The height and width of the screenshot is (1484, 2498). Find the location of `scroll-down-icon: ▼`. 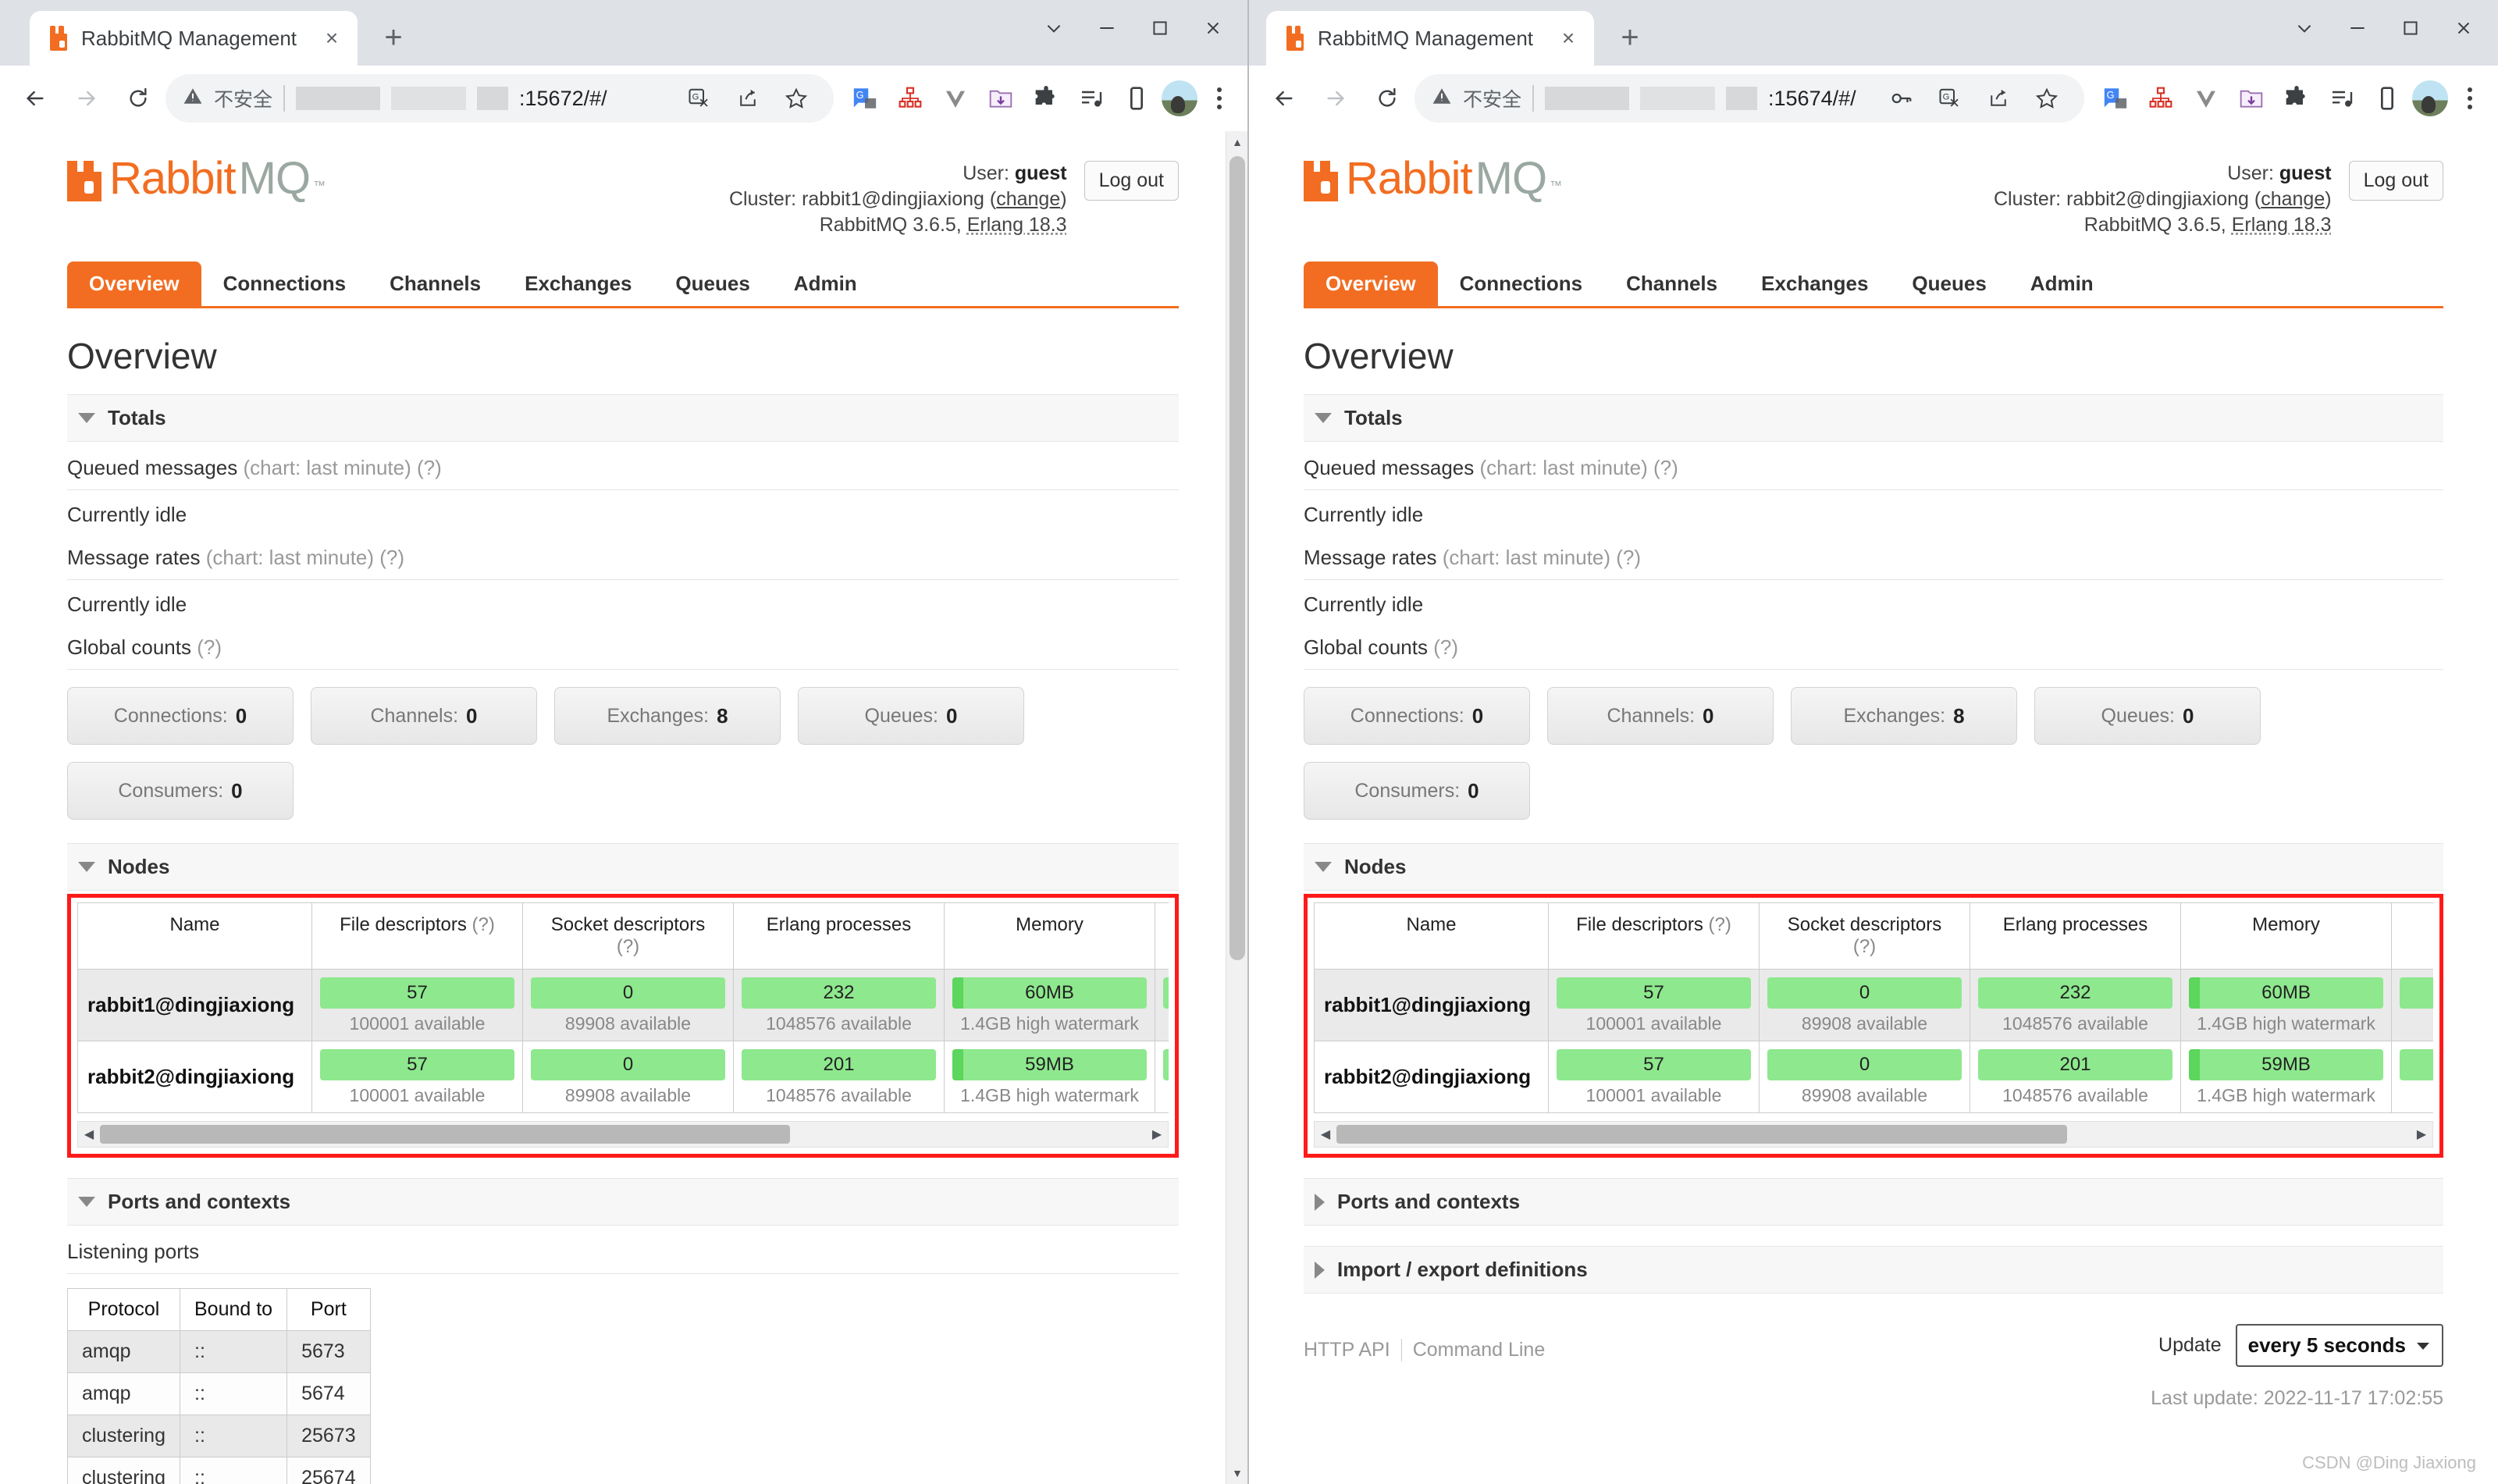

scroll-down-icon: ▼ is located at coordinates (1236, 1473).